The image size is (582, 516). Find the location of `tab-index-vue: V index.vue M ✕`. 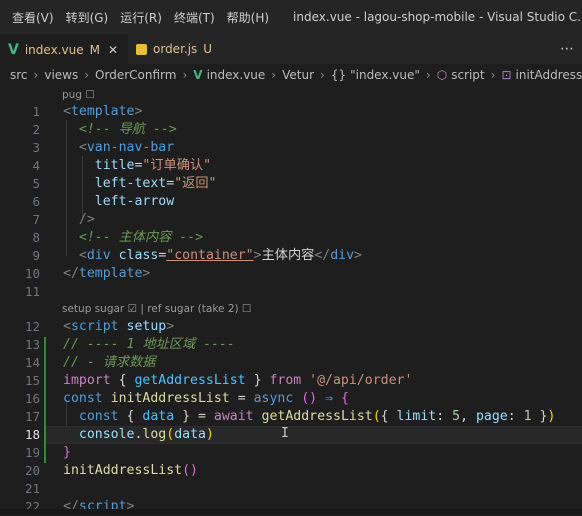

tab-index-vue: V index.vue M ✕ is located at coordinates (64, 49).